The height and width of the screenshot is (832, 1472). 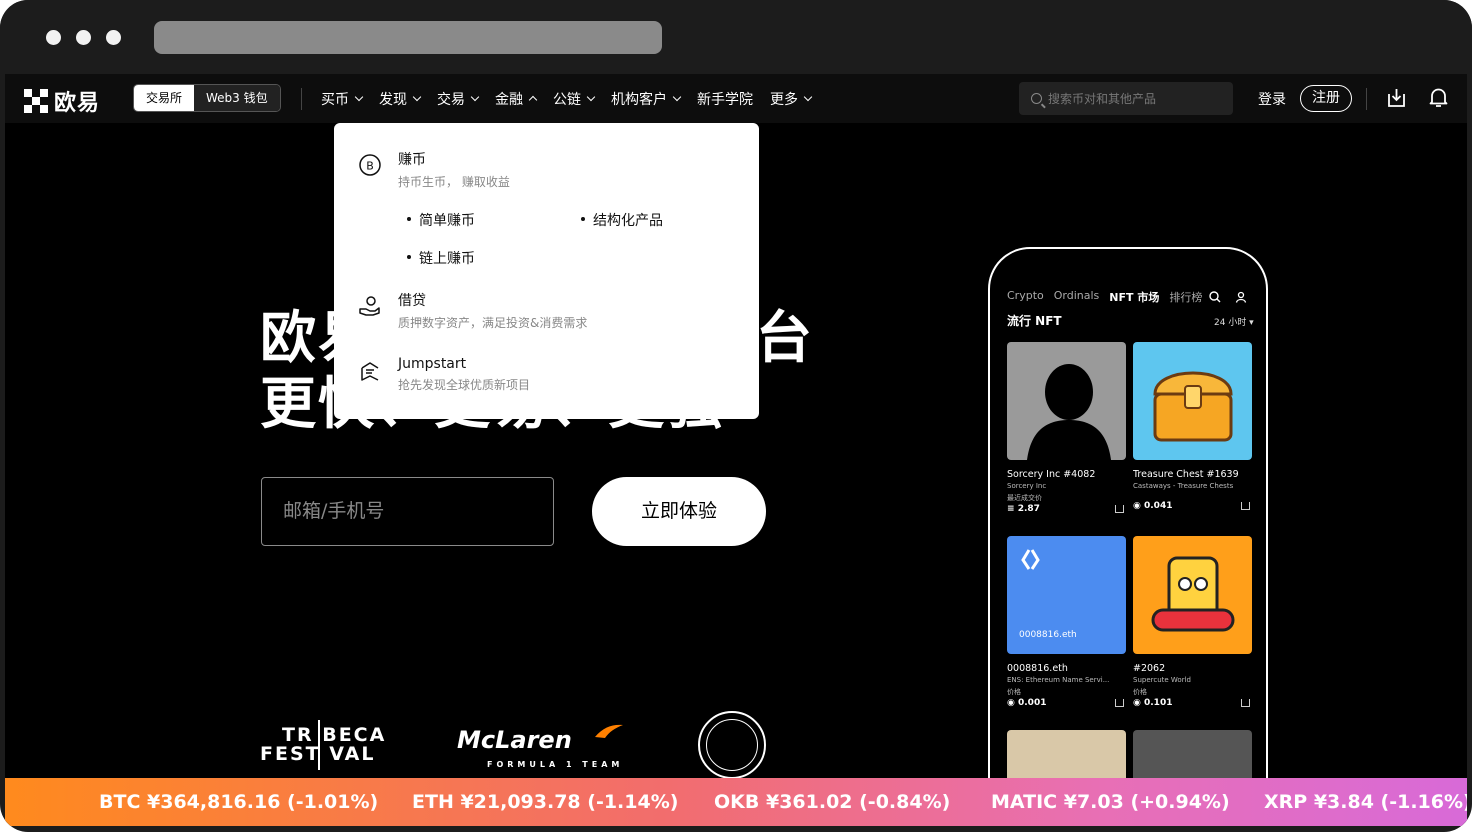 I want to click on phone-tab-nft: NFT 市场, so click(x=1134, y=297).